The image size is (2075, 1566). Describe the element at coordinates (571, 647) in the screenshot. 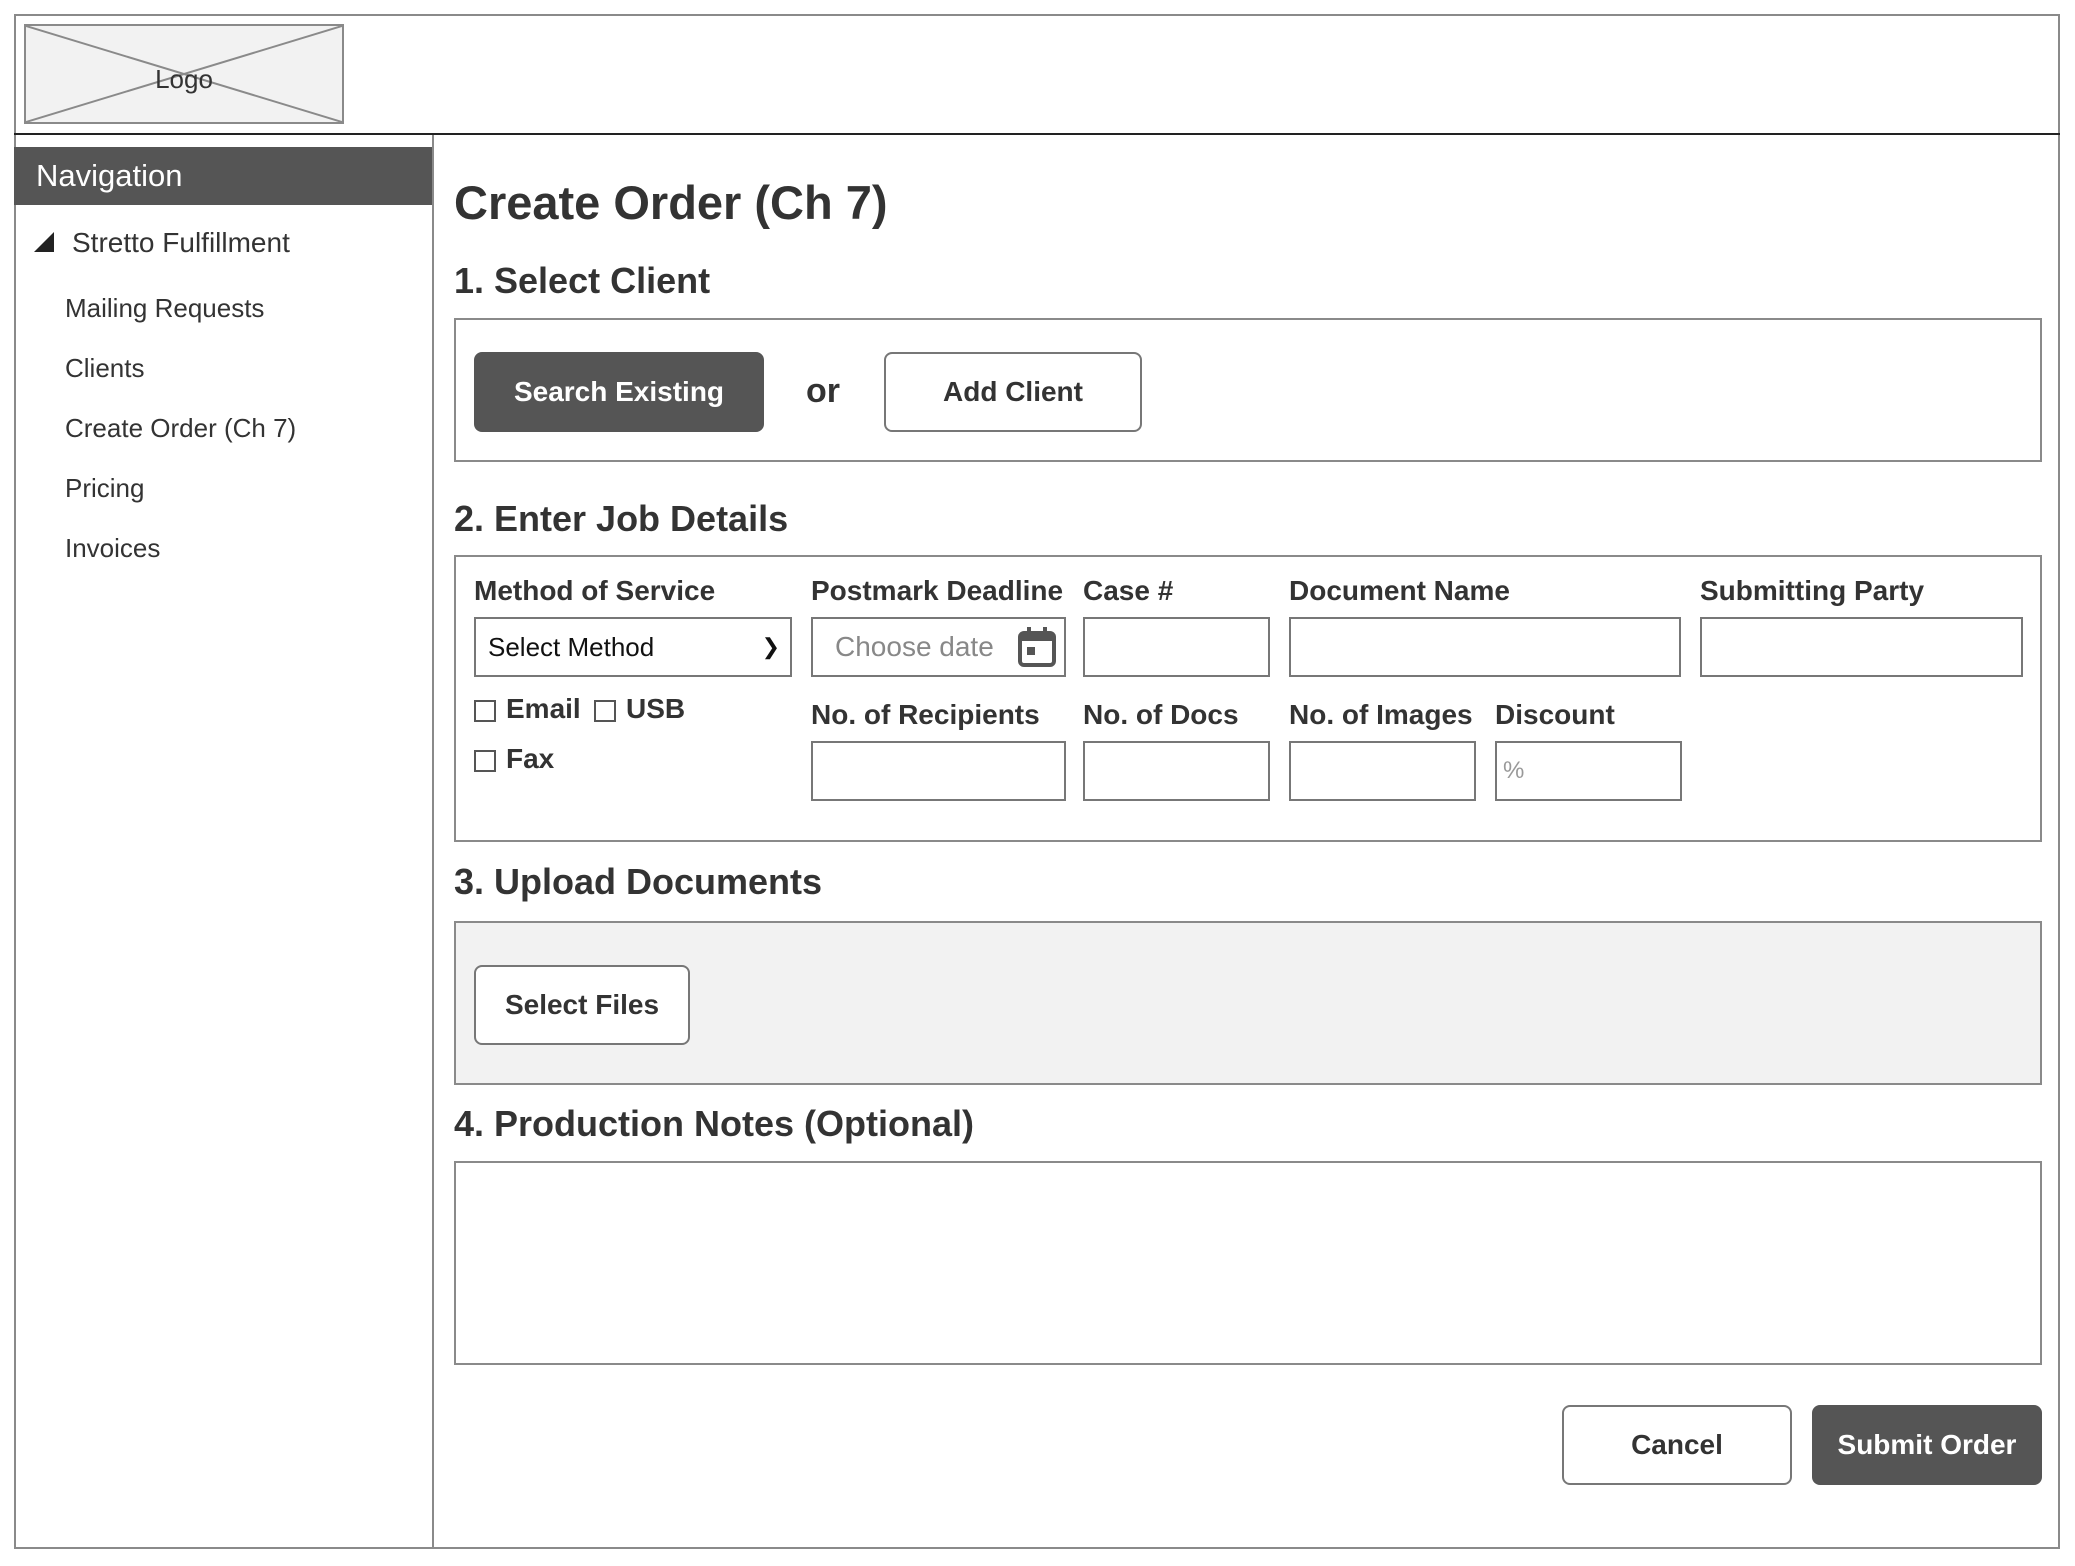

I see `method-selected-value: Select Method` at that location.